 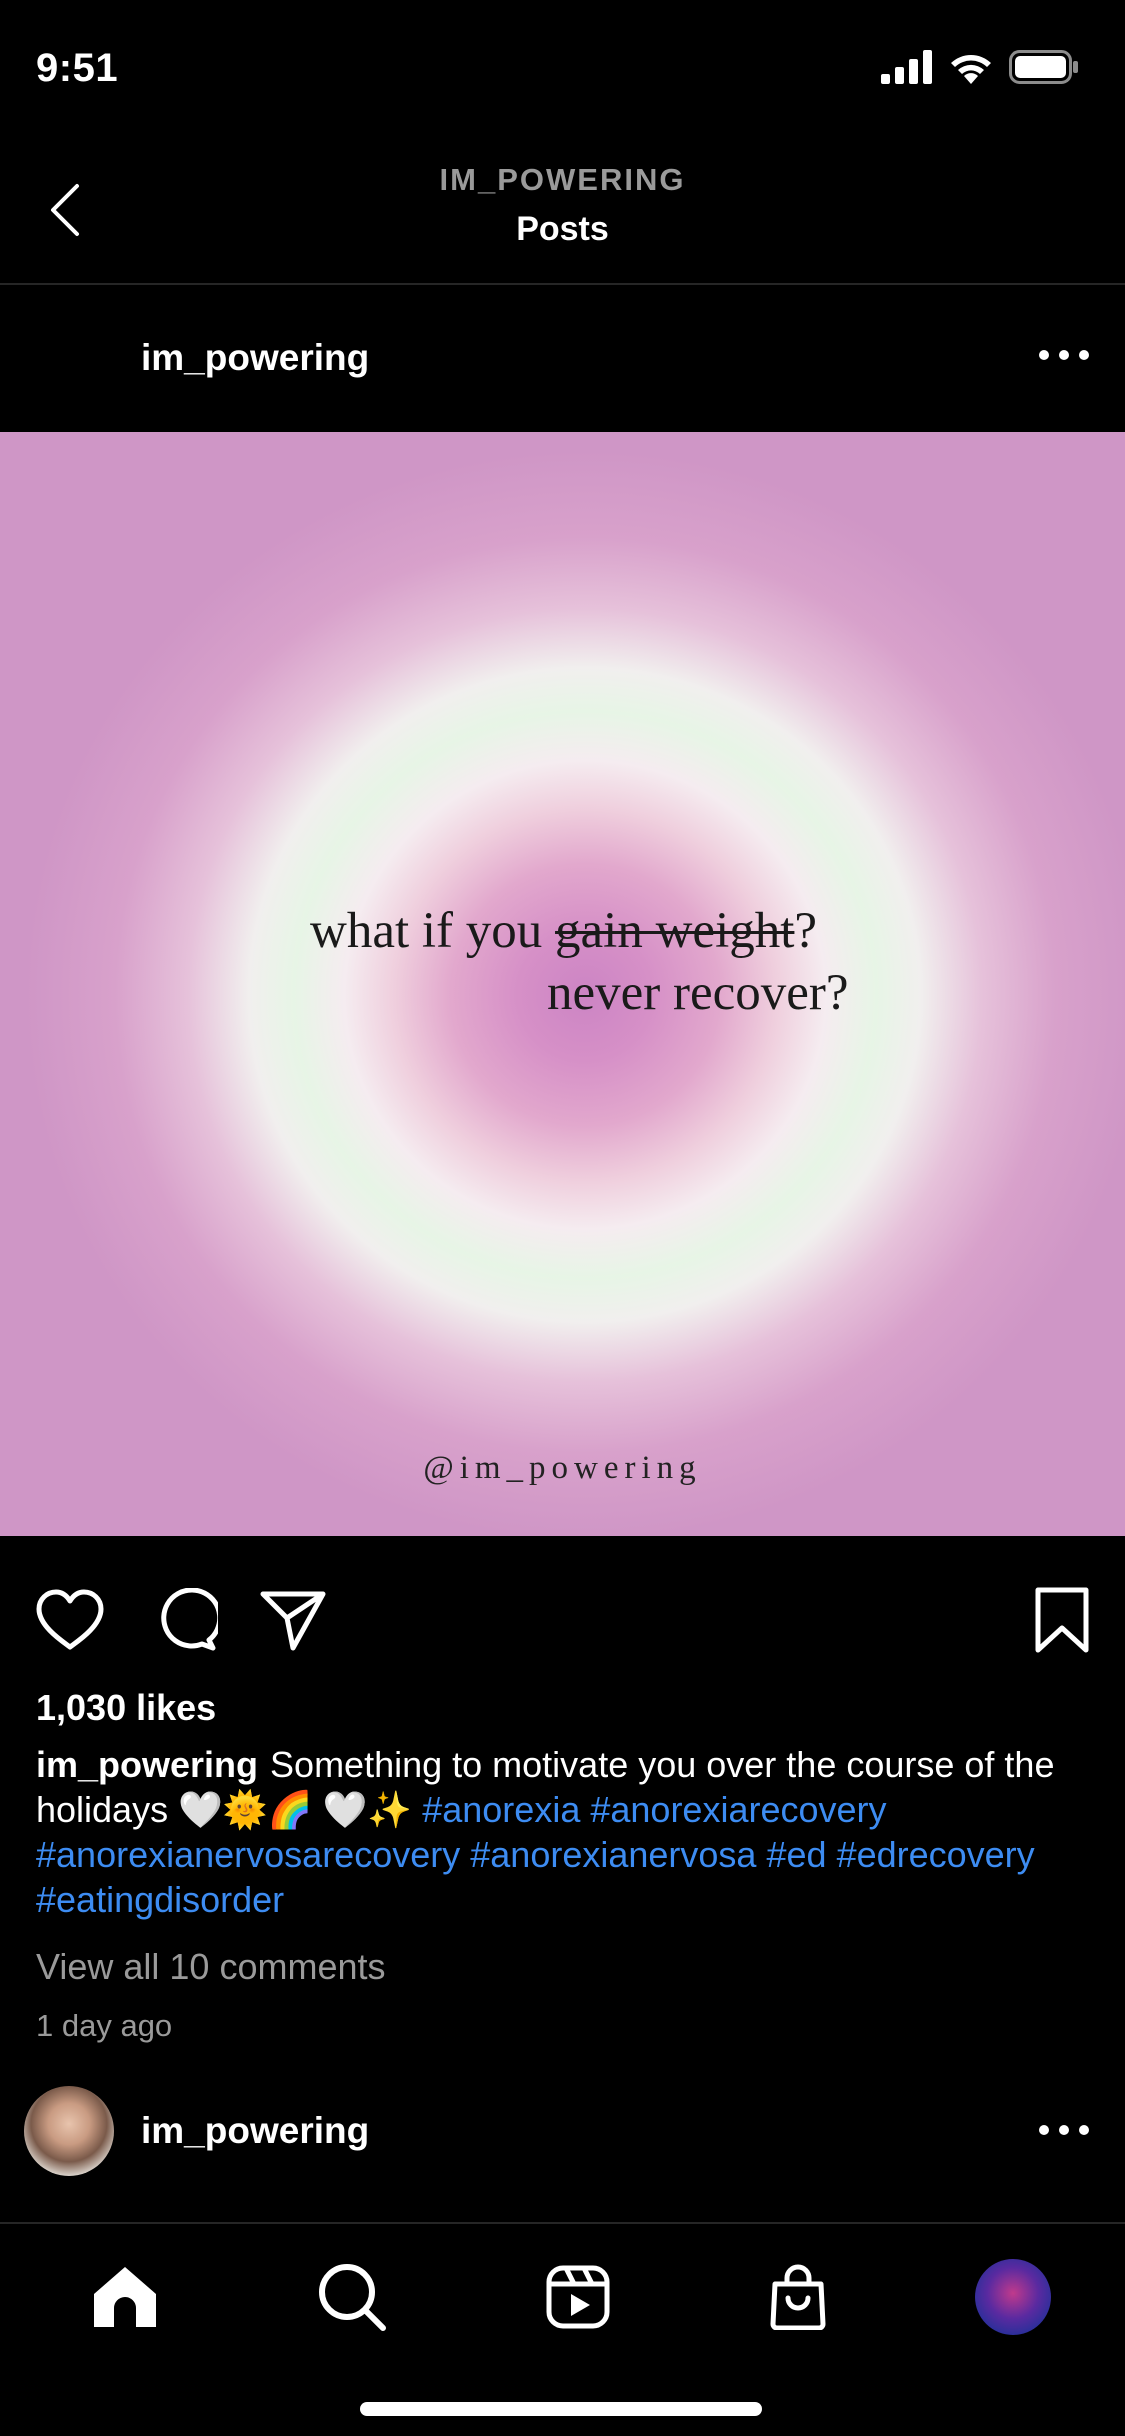 What do you see at coordinates (698, 993) in the screenshot?
I see `image-text-line2: never recover?` at bounding box center [698, 993].